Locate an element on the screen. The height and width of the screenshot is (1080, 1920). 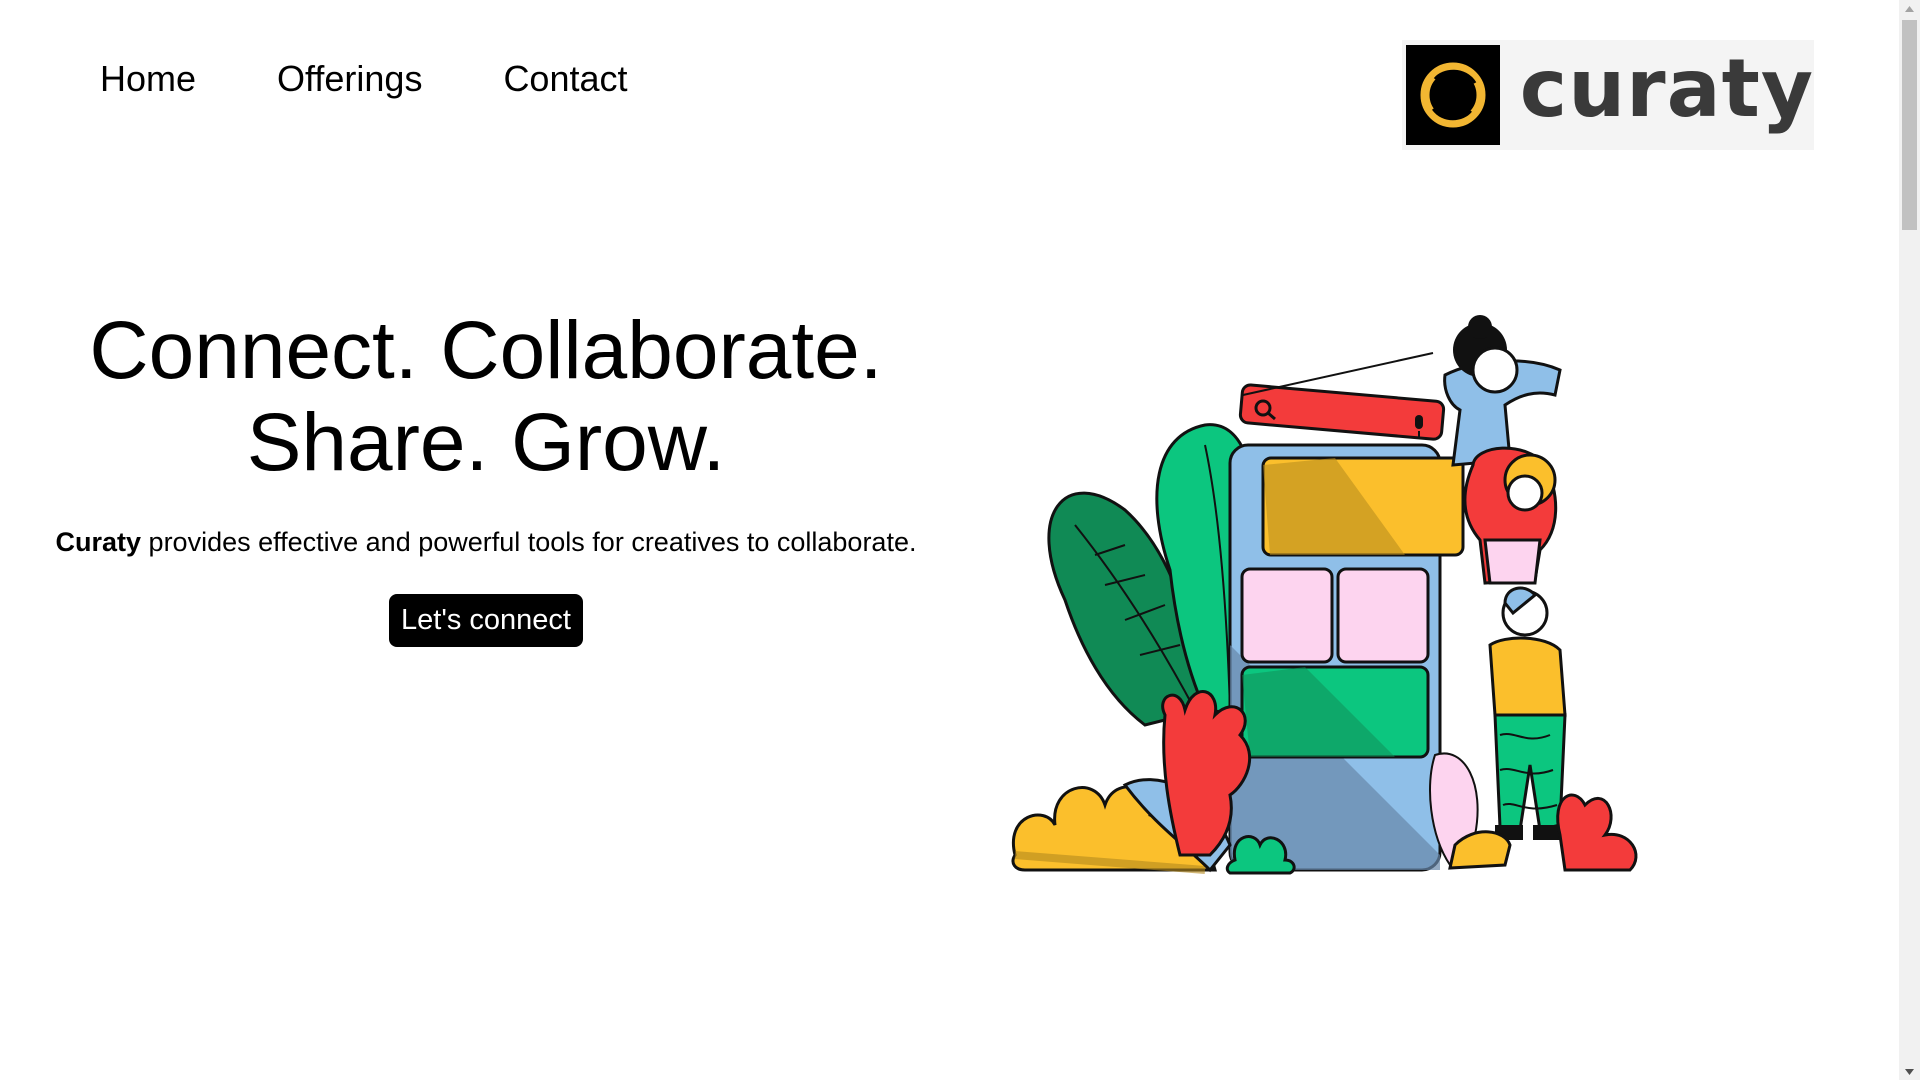
brand-name: Curaty is located at coordinates (98, 542).